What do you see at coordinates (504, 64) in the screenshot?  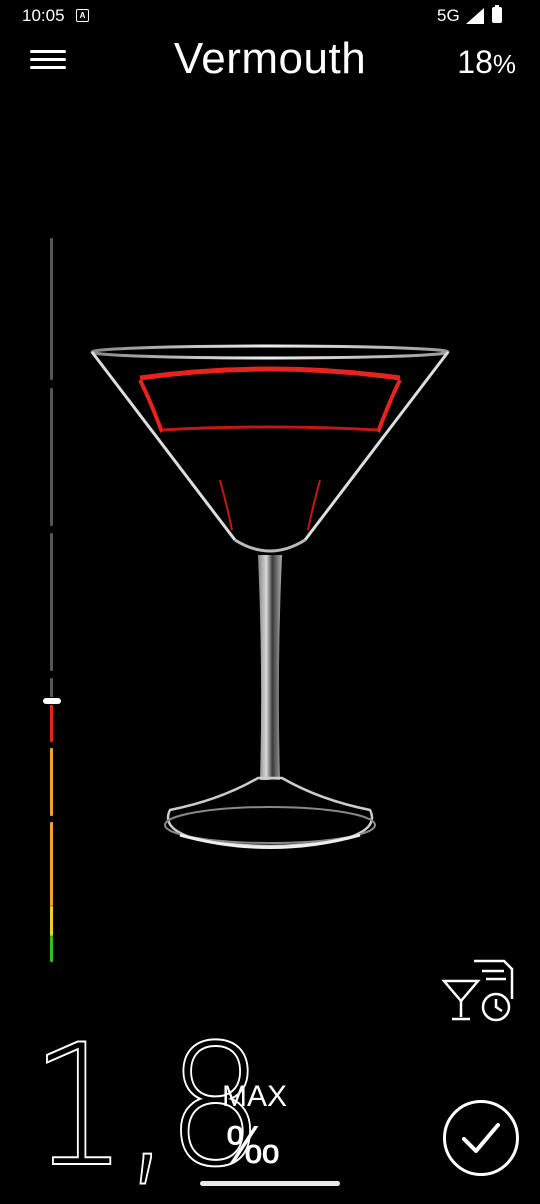 I see `alcohol-percentage-unit: %` at bounding box center [504, 64].